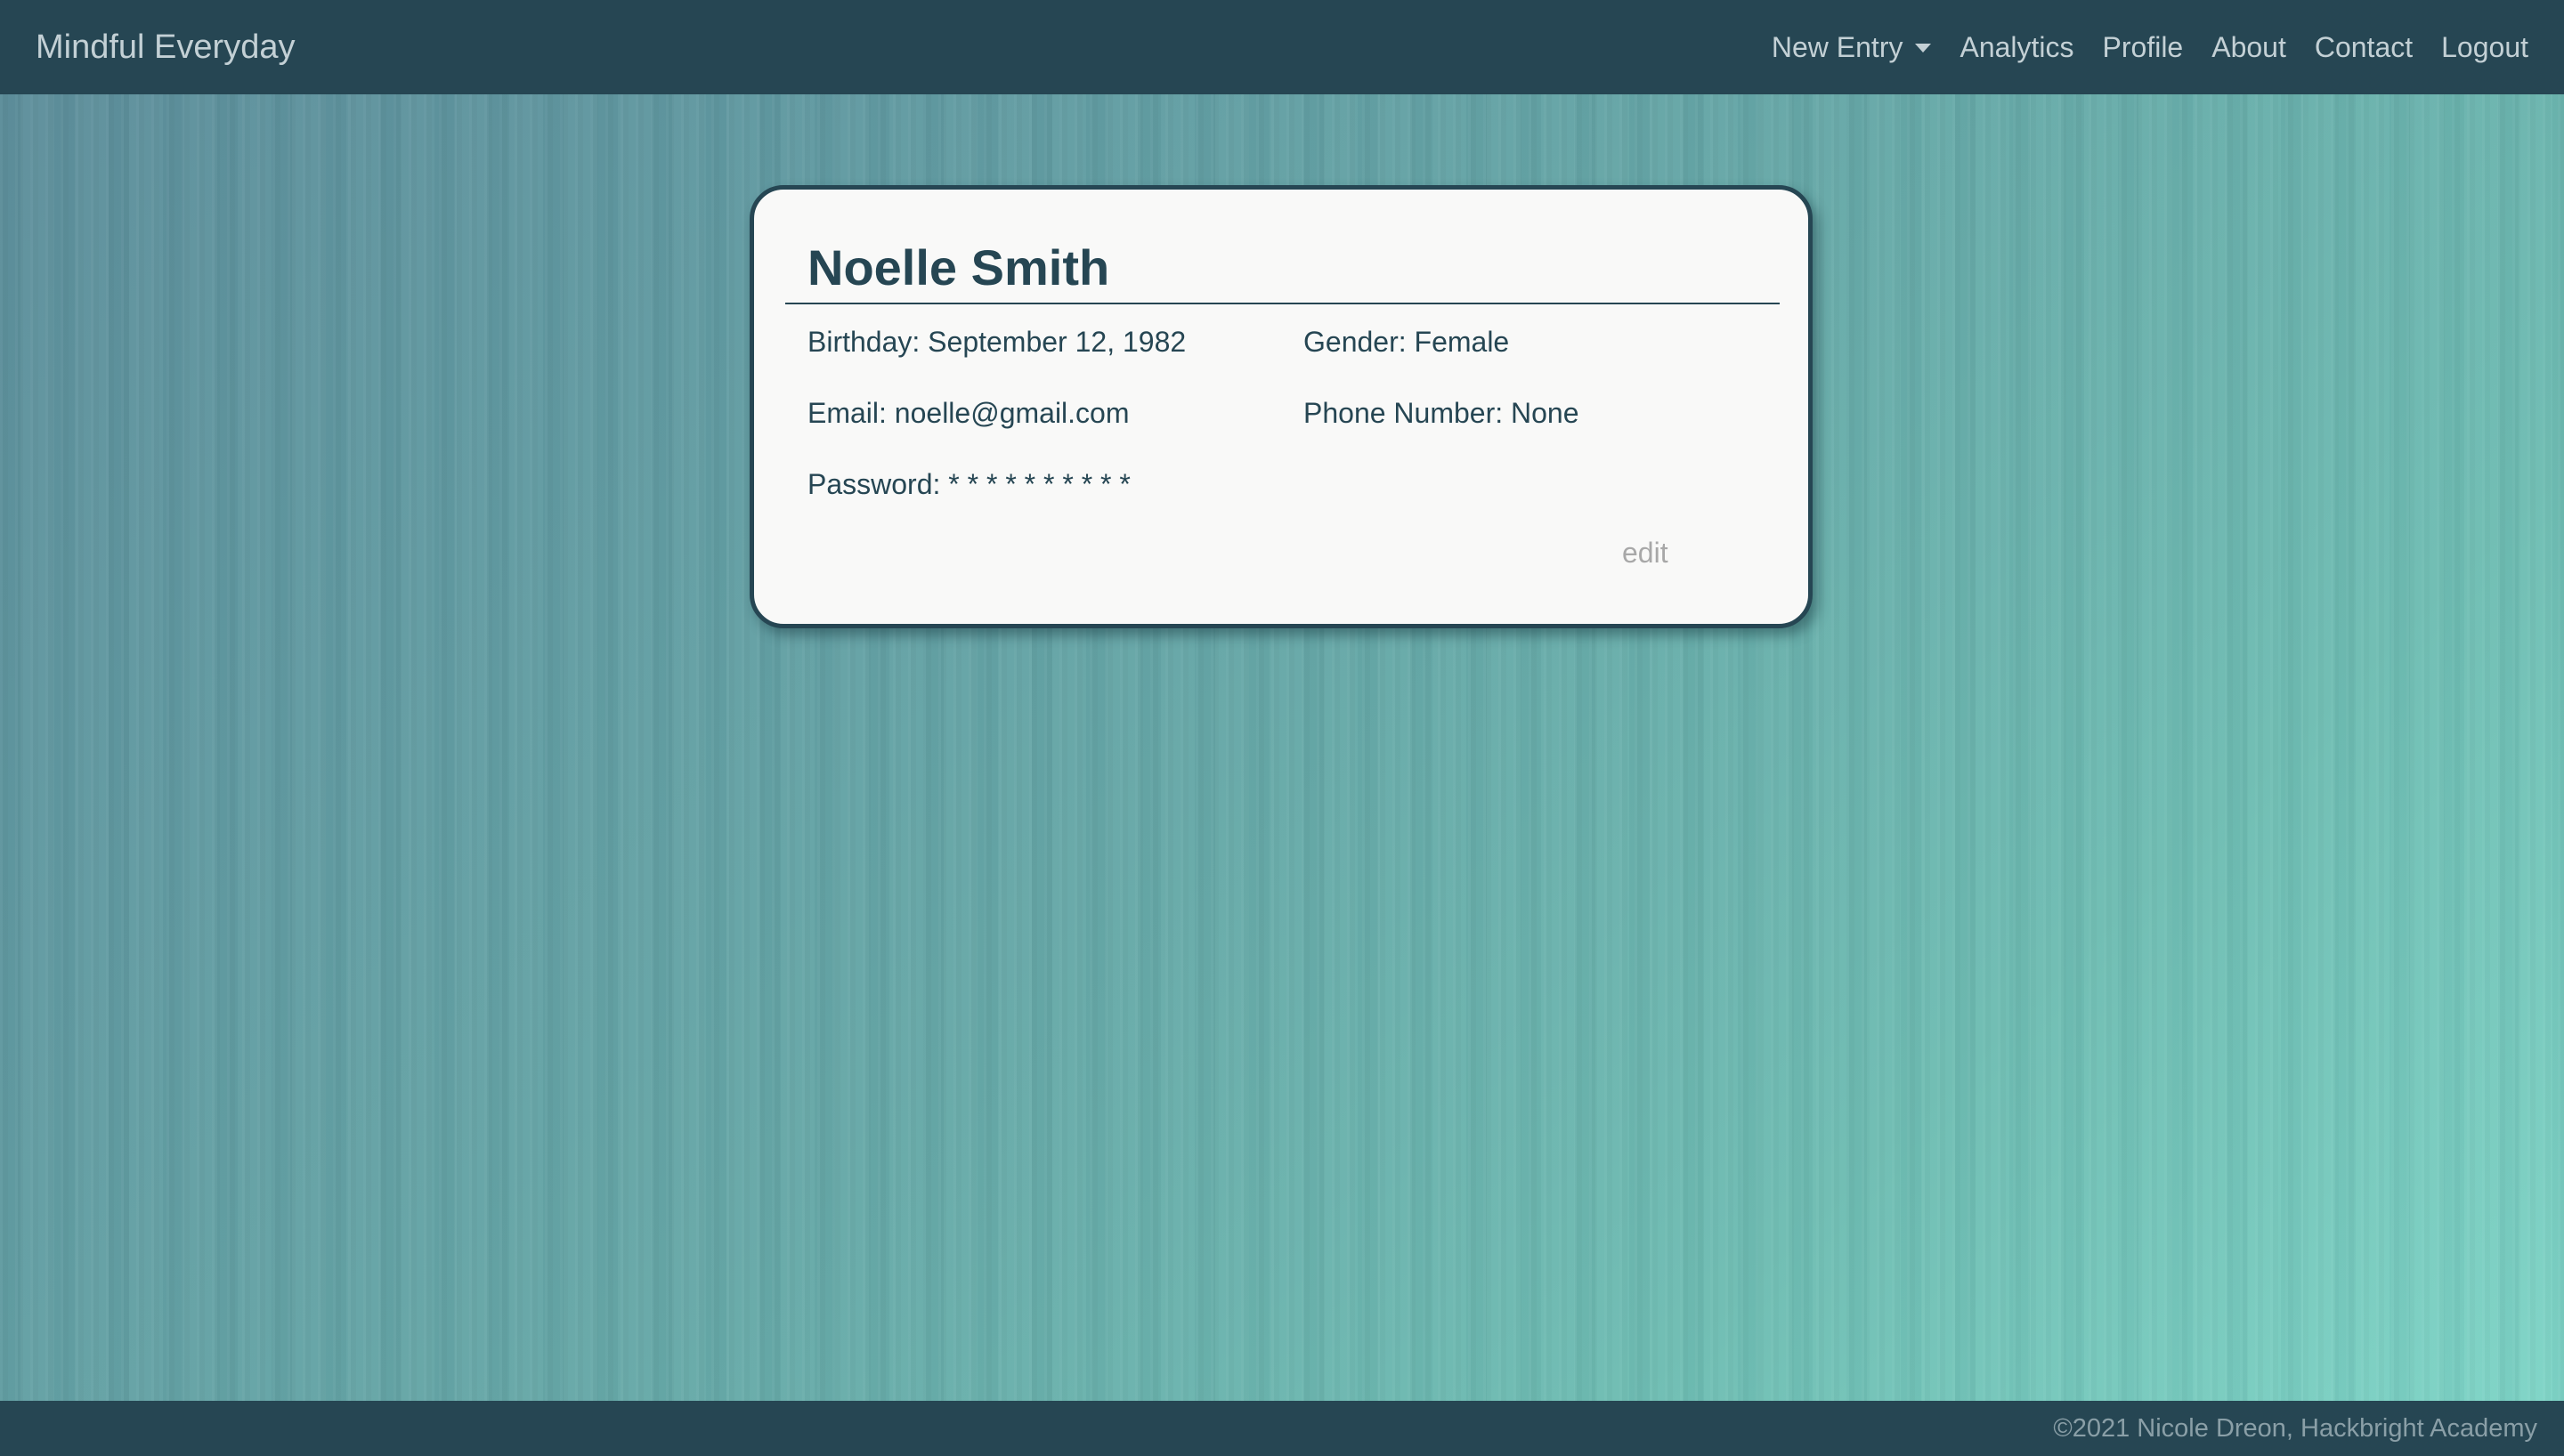  Describe the element at coordinates (2143, 47) in the screenshot. I see `nav-profile: Profile` at that location.